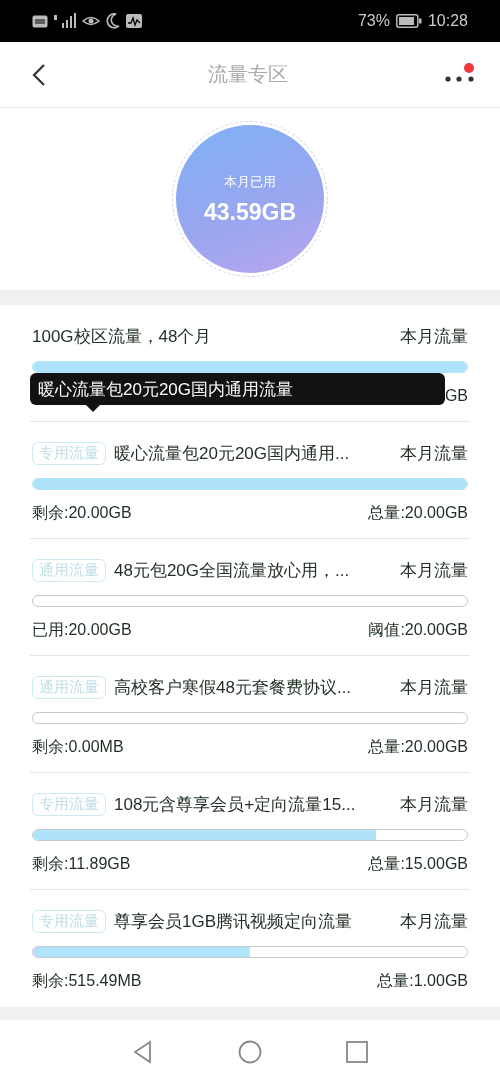 Image resolution: width=500 pixels, height=1083 pixels. Describe the element at coordinates (248, 74) in the screenshot. I see `page-title: 流量专区` at that location.